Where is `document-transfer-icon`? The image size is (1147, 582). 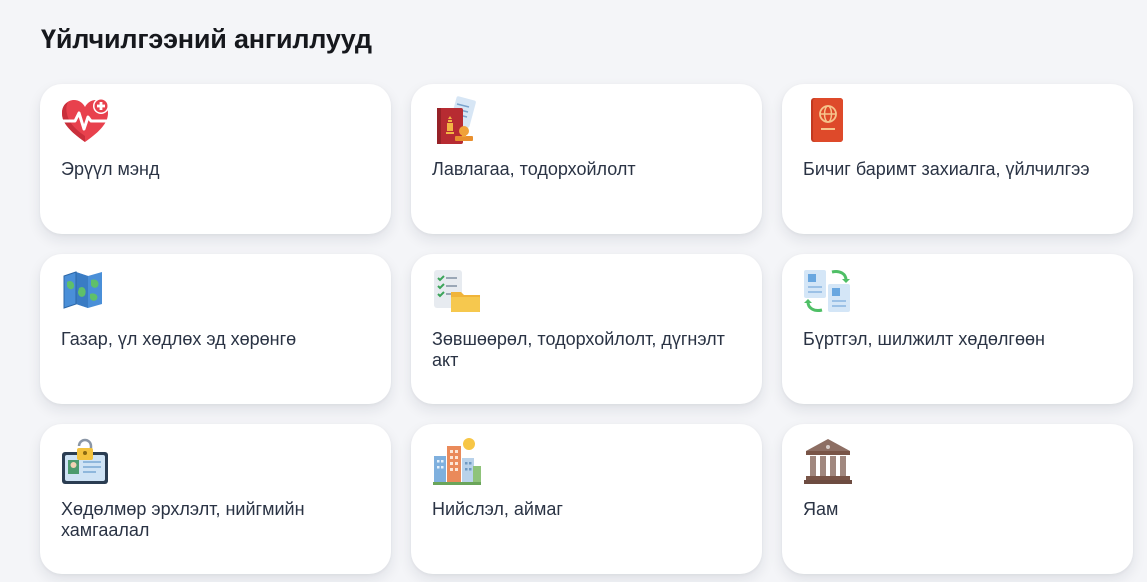
document-transfer-icon is located at coordinates (828, 292).